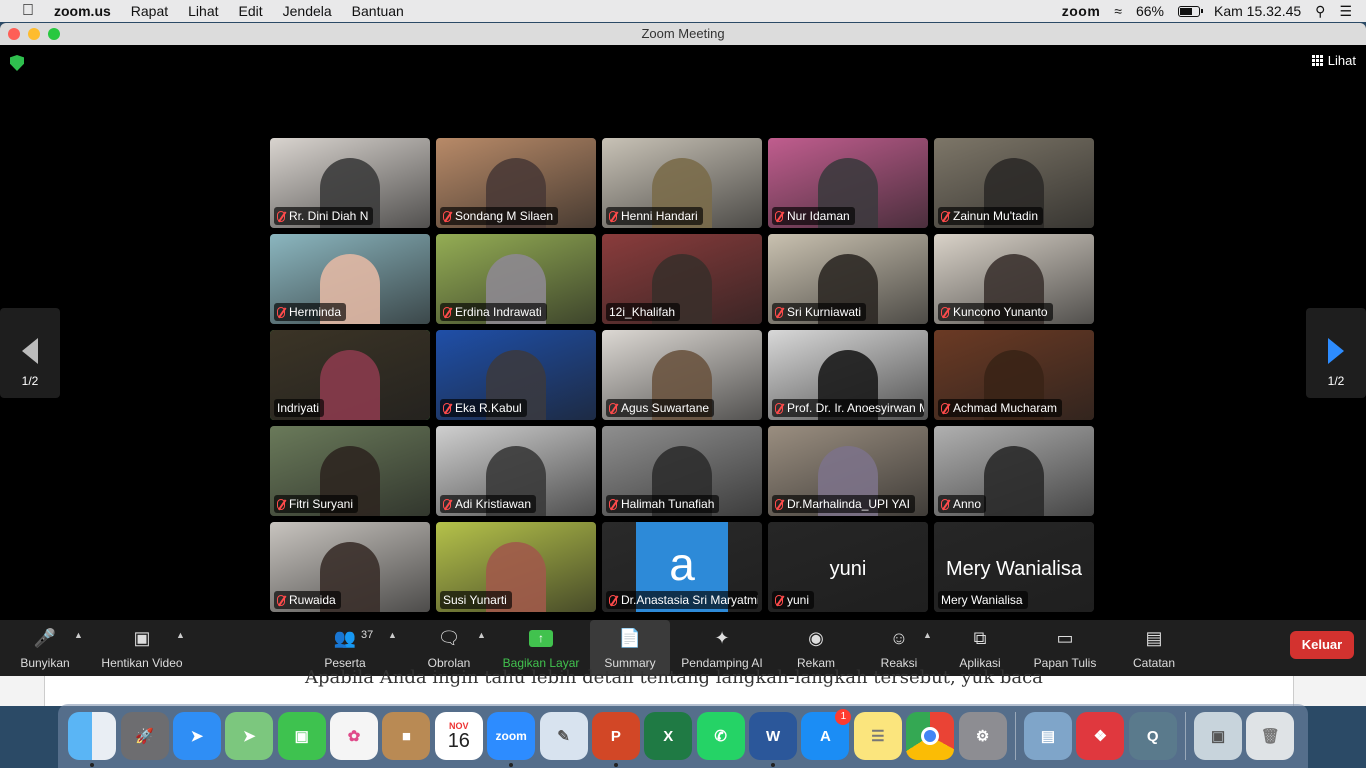 The width and height of the screenshot is (1366, 768). I want to click on participants-options-caret: ▲, so click(392, 635).